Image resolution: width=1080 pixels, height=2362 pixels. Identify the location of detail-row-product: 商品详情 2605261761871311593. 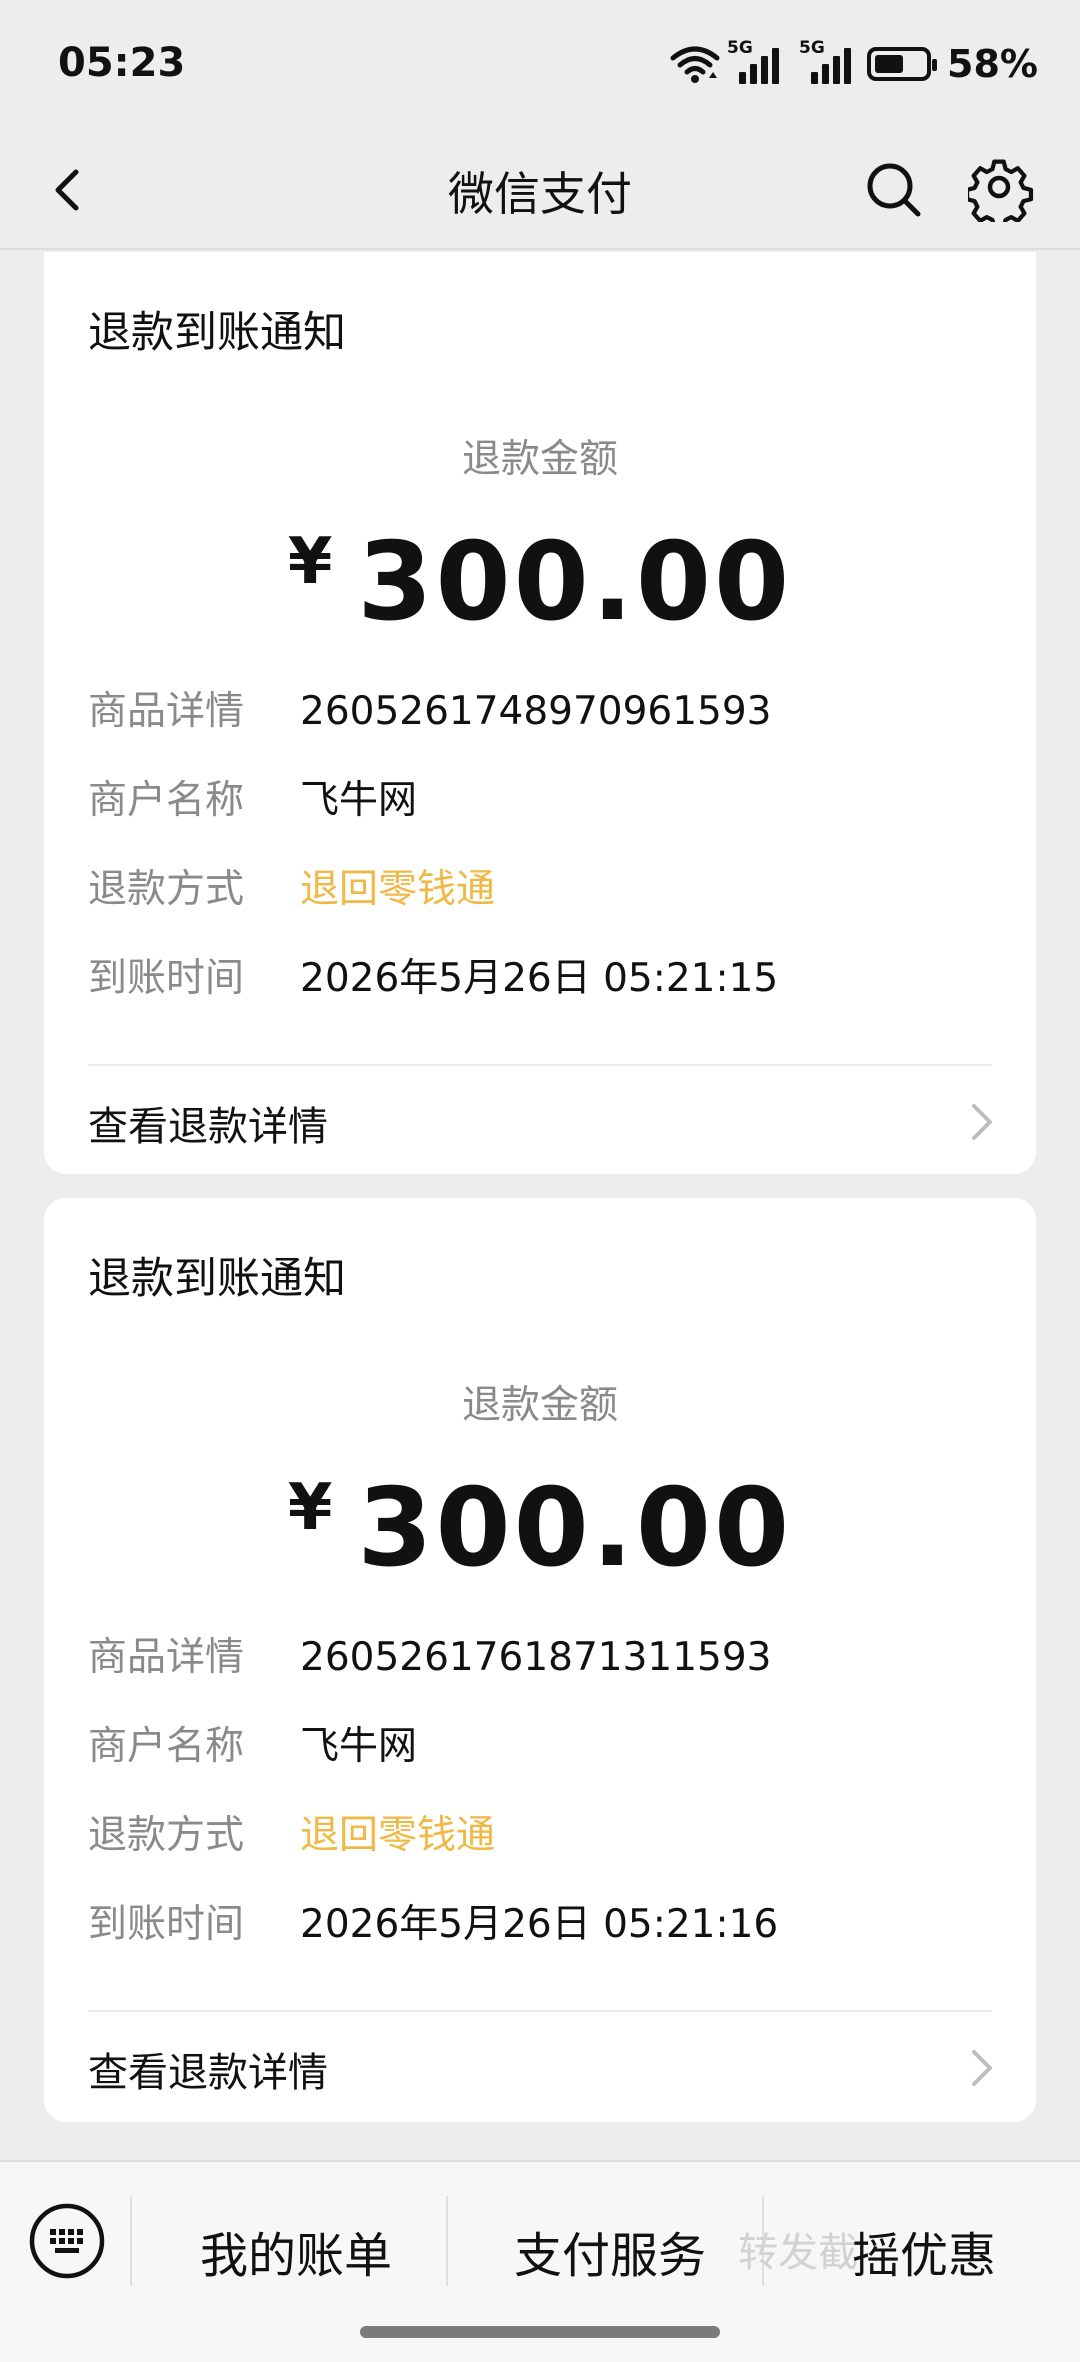
(429, 1654).